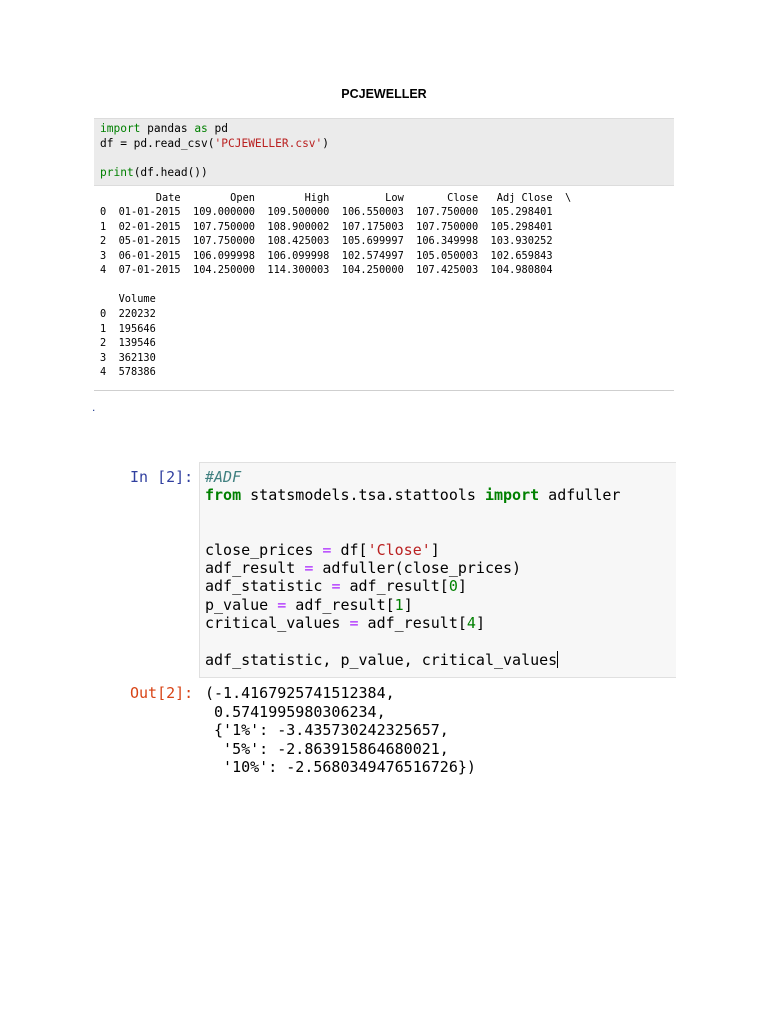 The height and width of the screenshot is (1024, 768). I want to click on code-text: pandas, so click(167, 128).